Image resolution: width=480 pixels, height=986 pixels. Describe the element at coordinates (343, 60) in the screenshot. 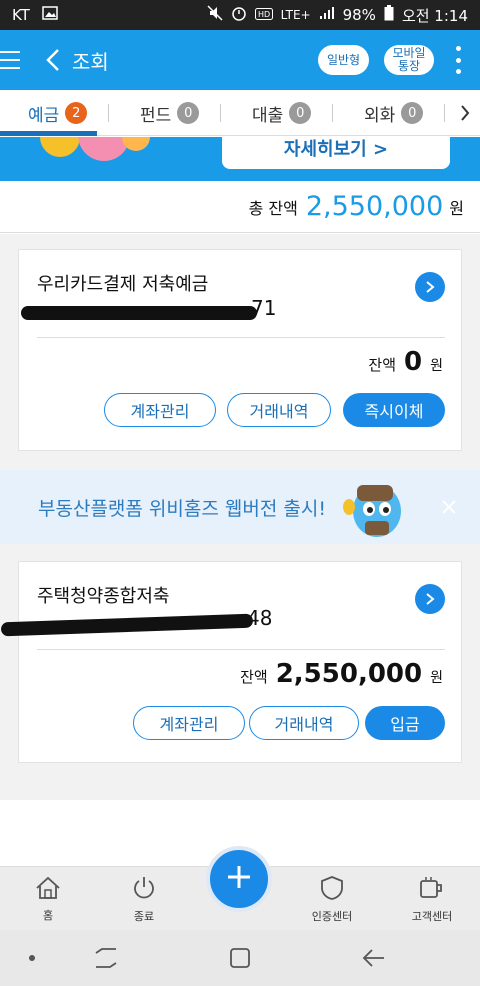

I see `general-mode-button: 일반형` at that location.